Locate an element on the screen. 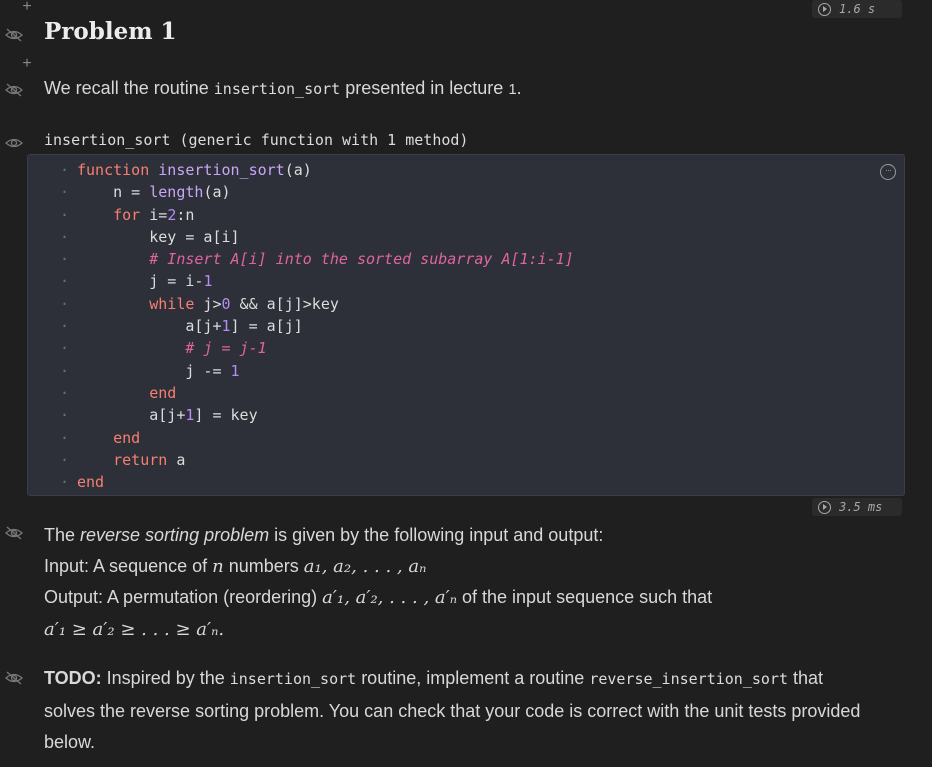 The image size is (932, 767). show-code-icon is located at coordinates (14, 143).